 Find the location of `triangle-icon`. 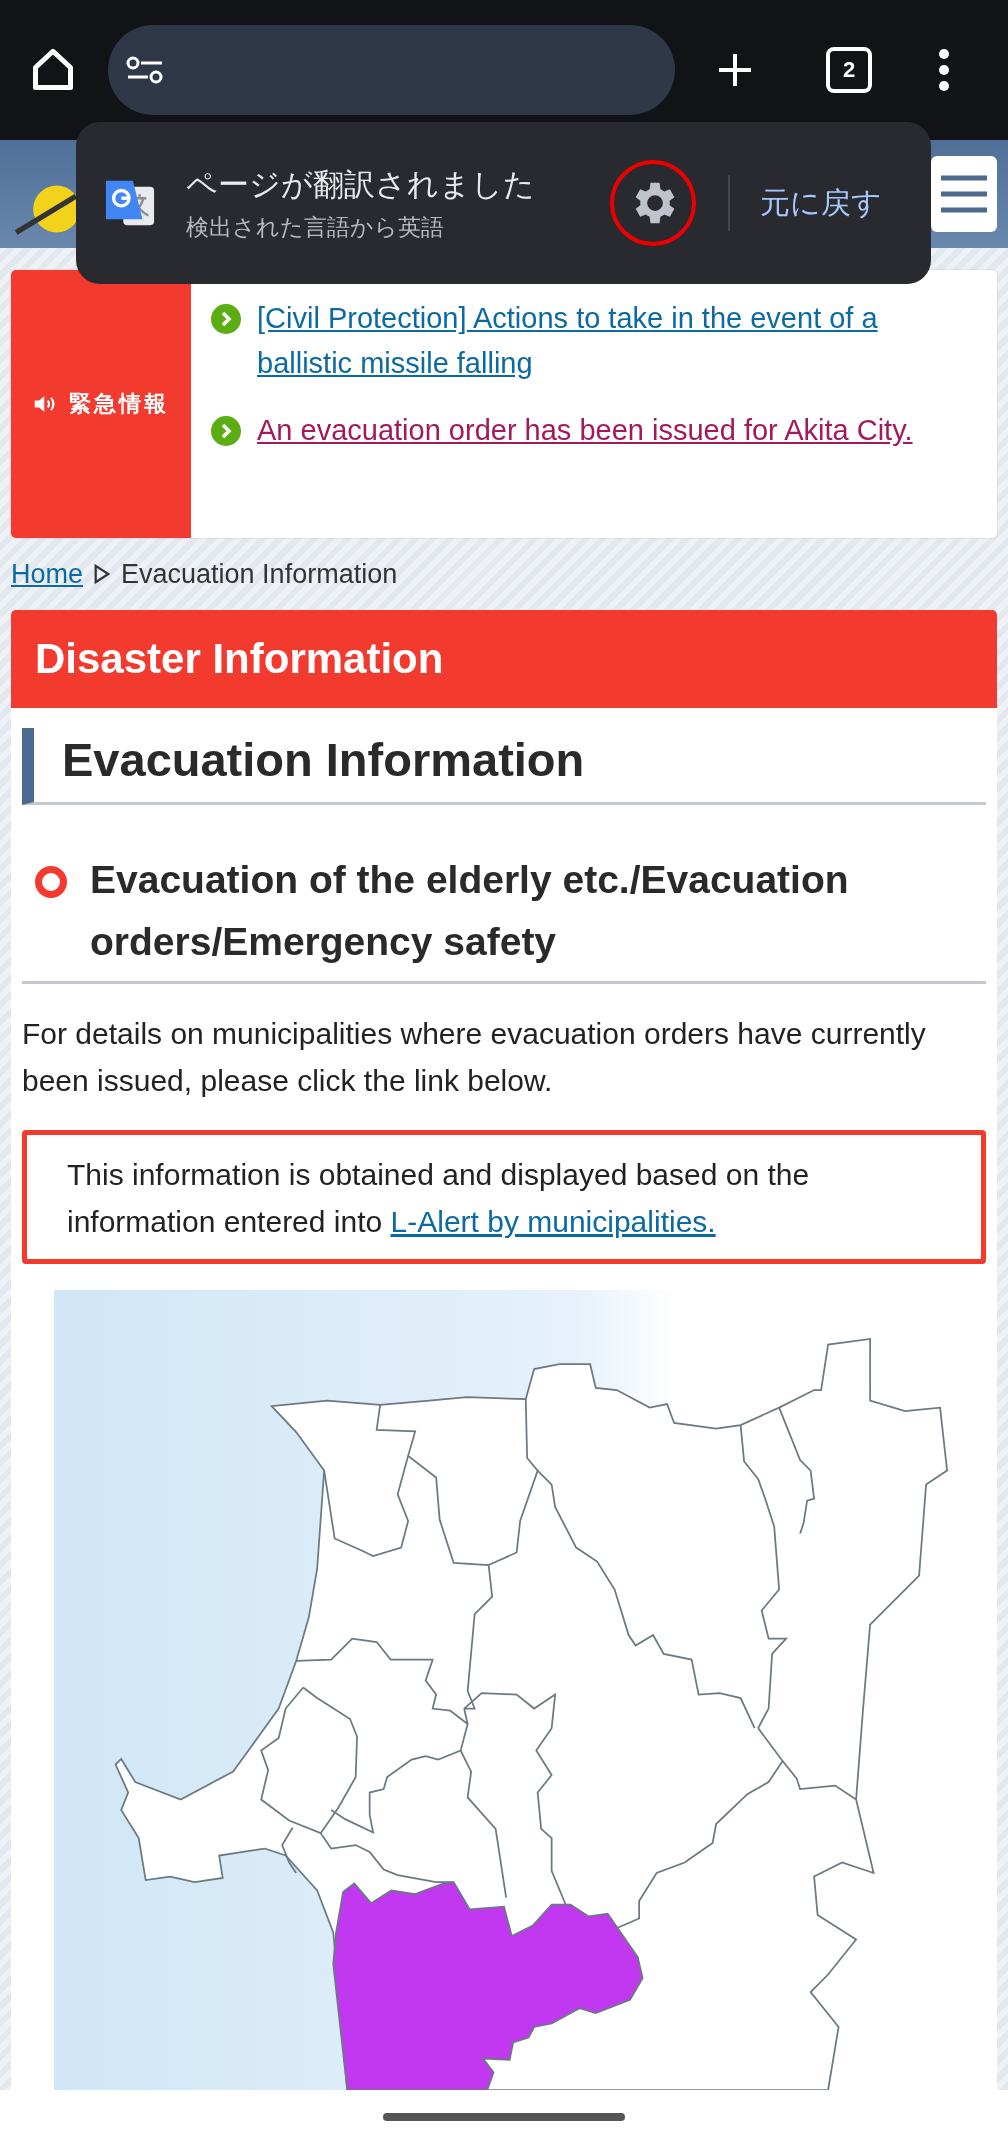

triangle-icon is located at coordinates (102, 574).